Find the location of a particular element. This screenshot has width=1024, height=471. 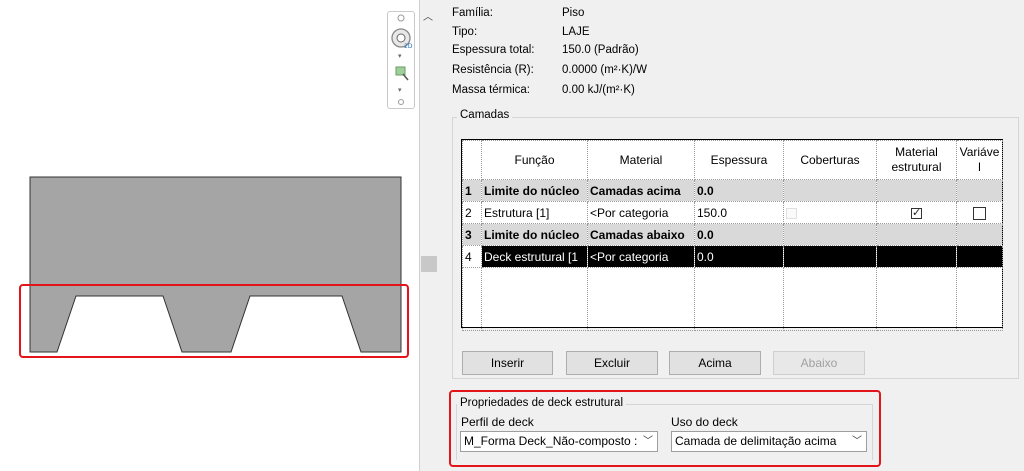

row-number: 3 is located at coordinates (472, 234).